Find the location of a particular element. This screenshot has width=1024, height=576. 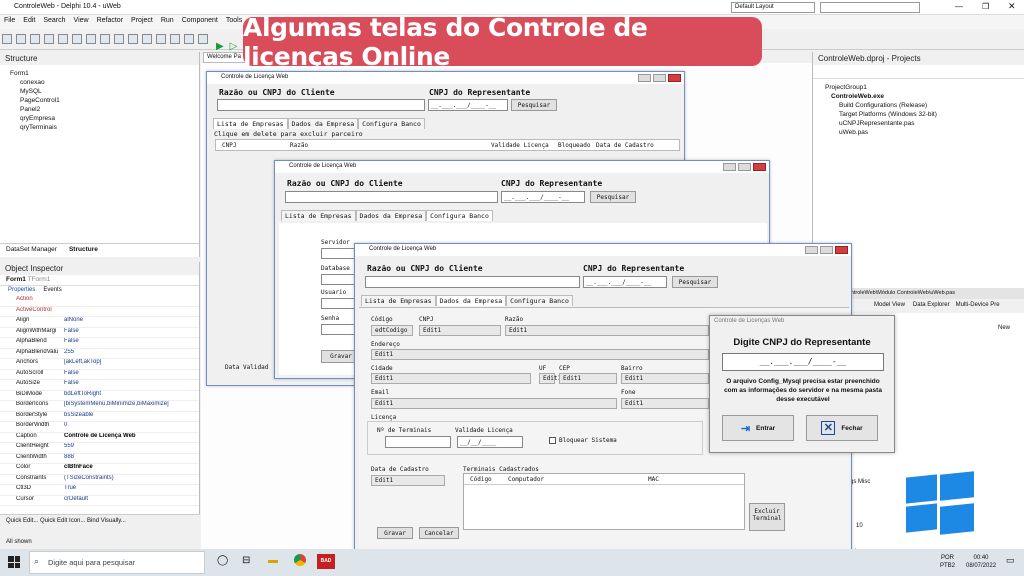

property-row: BiDiMode bdLeftToRight is located at coordinates (99, 396).